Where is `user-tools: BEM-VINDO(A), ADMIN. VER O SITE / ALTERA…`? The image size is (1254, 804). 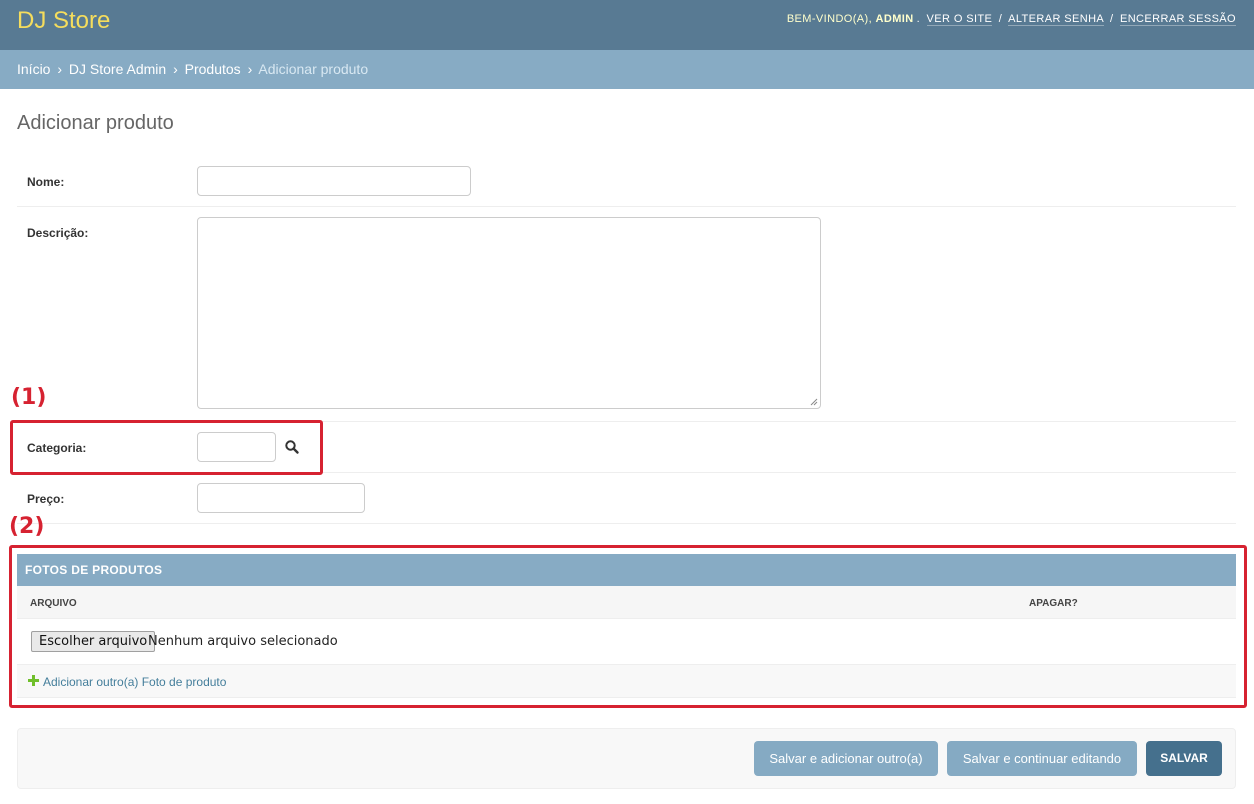 user-tools: BEM-VINDO(A), ADMIN. VER O SITE / ALTERA… is located at coordinates (1011, 19).